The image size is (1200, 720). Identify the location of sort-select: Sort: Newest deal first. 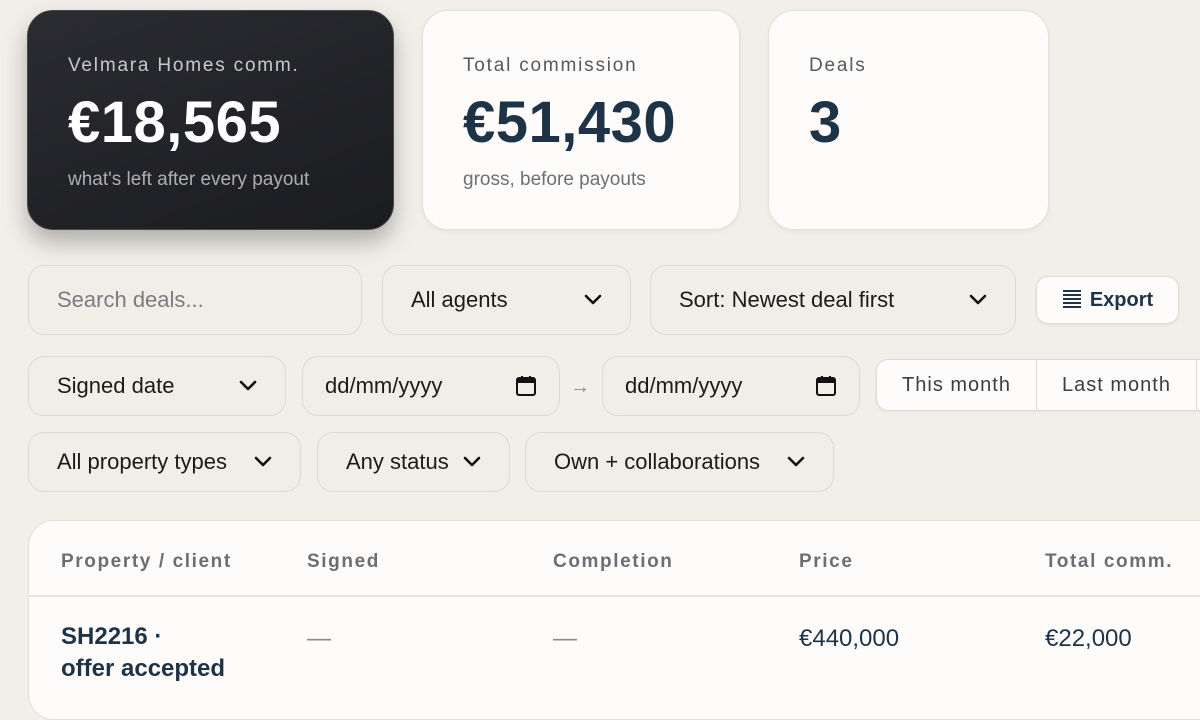
(833, 300).